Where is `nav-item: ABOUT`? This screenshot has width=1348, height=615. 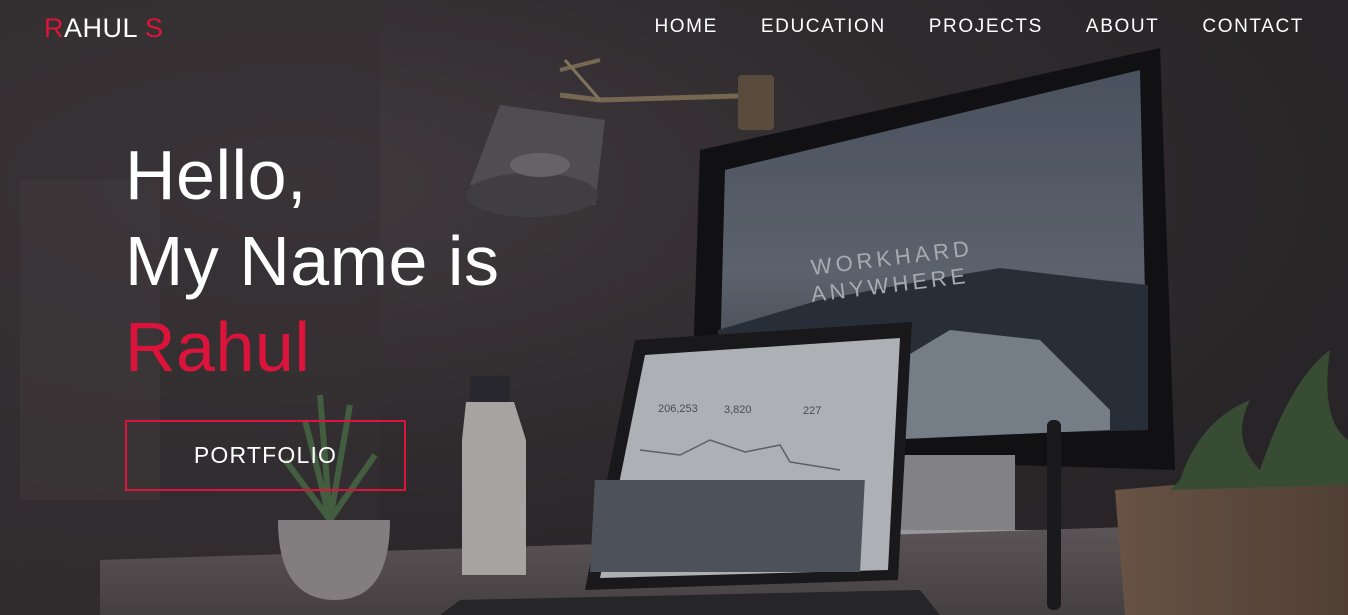
nav-item: ABOUT is located at coordinates (1122, 27).